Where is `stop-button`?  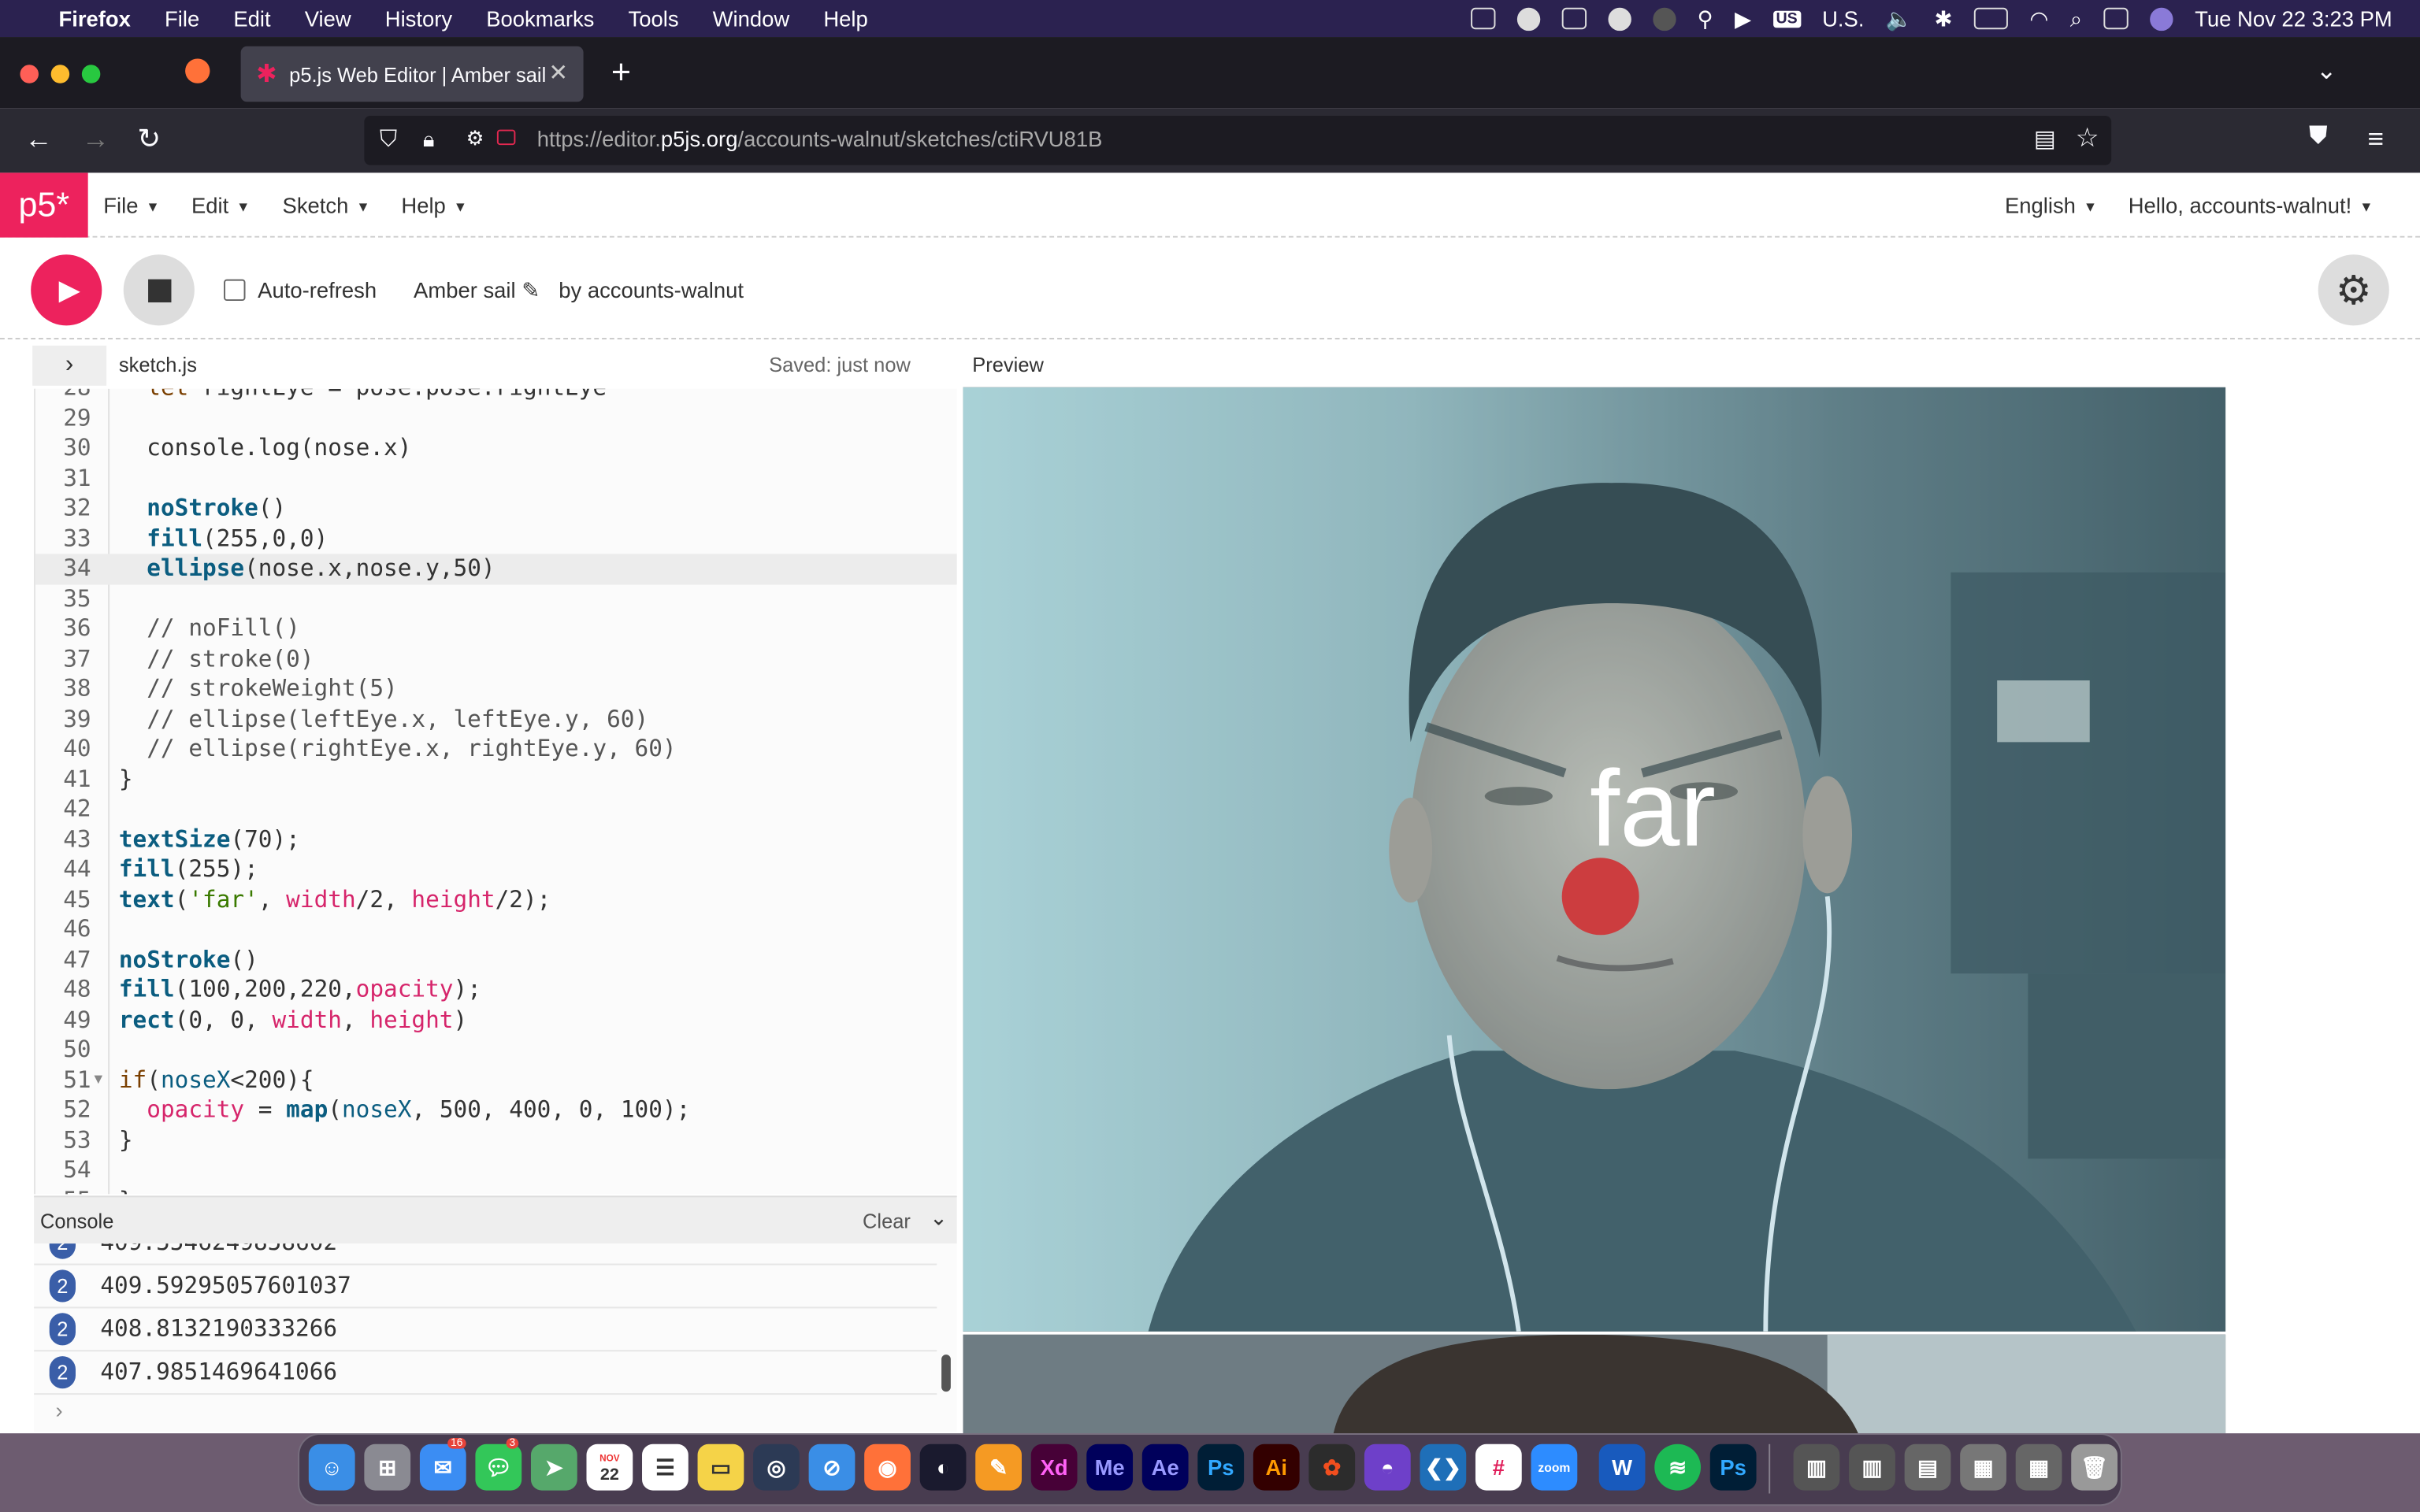
stop-button is located at coordinates (159, 290).